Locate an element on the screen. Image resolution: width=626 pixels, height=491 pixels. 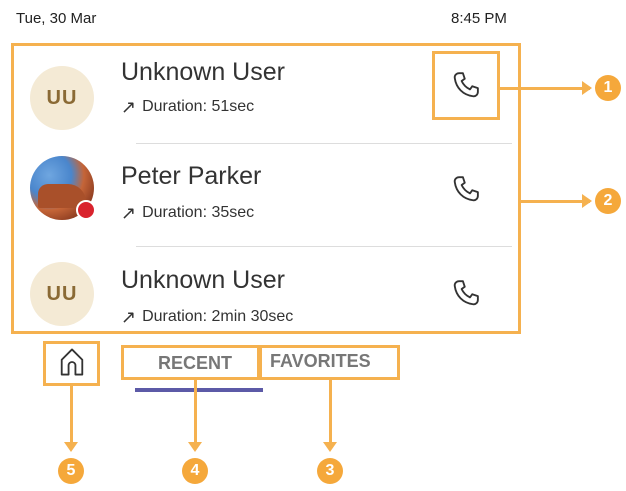
duration-text: Duration: 35sec is located at coordinates (198, 212).